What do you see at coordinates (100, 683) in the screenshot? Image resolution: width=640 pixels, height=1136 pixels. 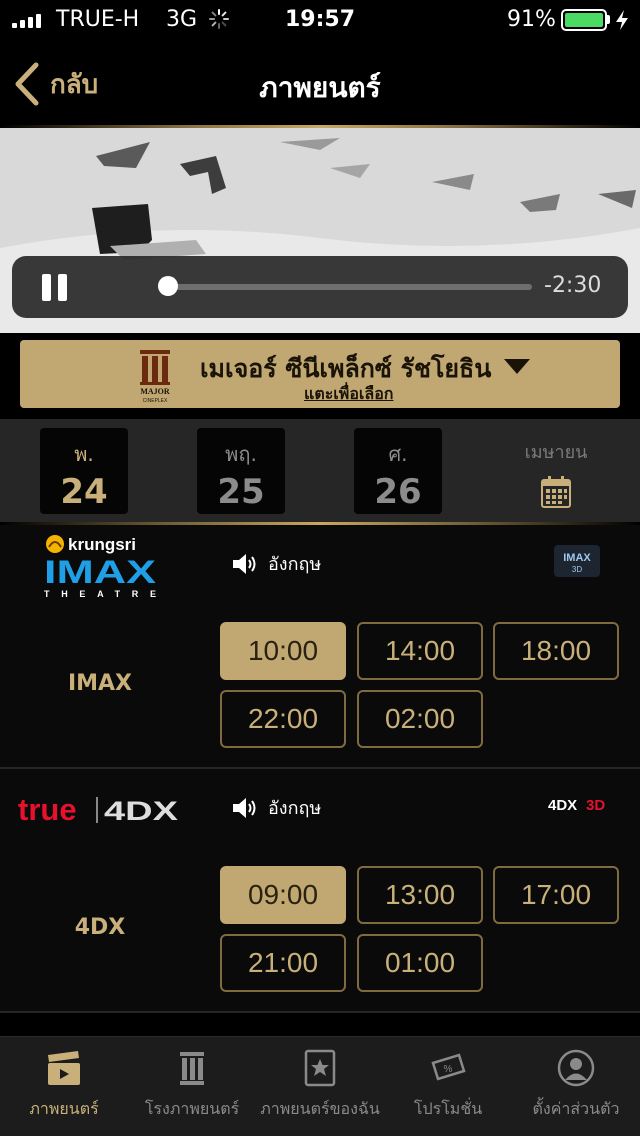 I see `format-label: IMAX` at bounding box center [100, 683].